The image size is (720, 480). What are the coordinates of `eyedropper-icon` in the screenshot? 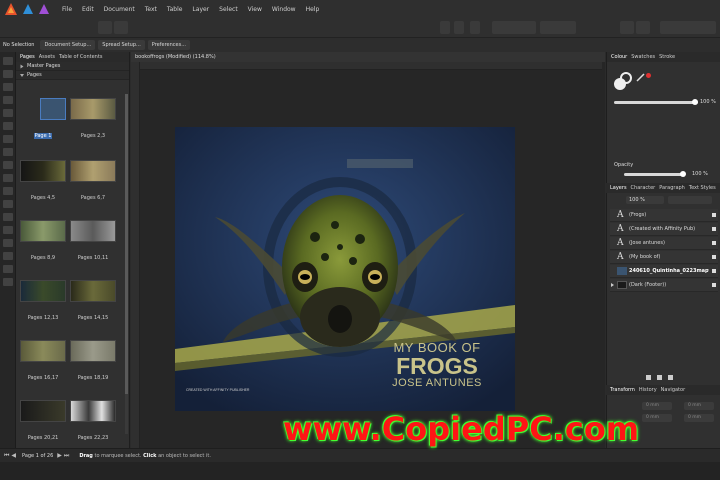 It's located at (641, 77).